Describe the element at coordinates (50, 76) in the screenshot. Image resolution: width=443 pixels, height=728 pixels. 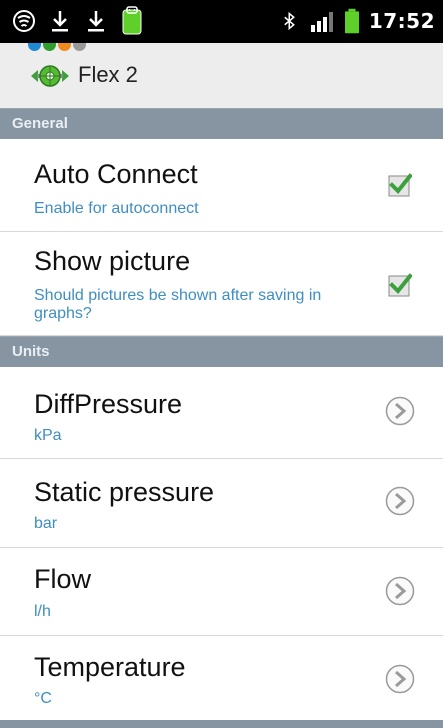
I see `flex-logo-icon` at that location.